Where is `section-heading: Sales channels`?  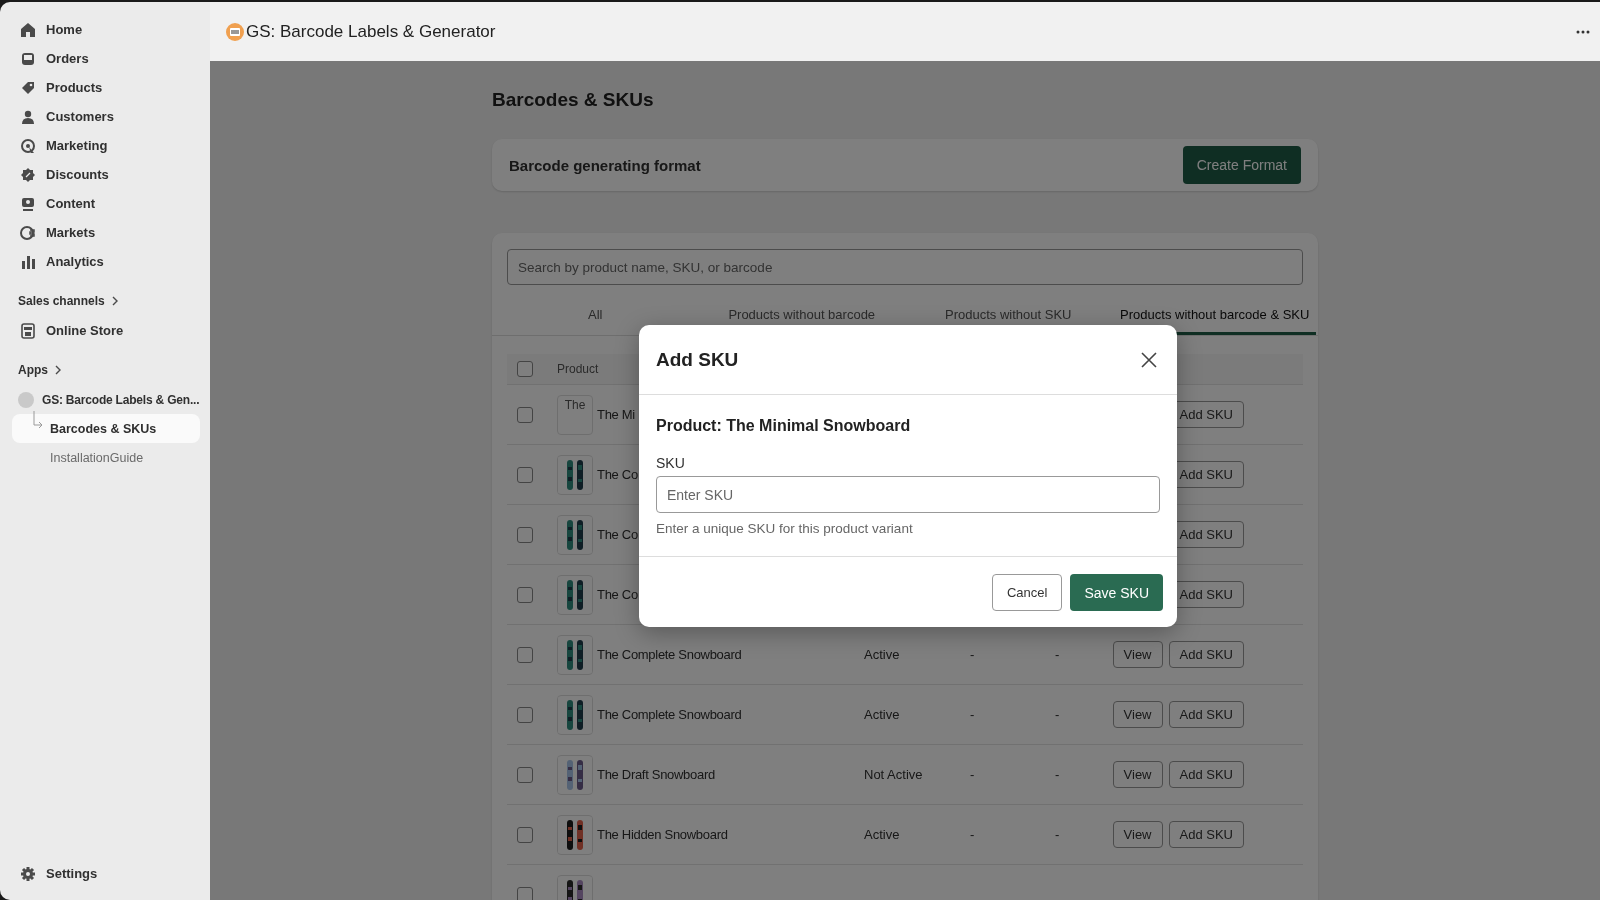 section-heading: Sales channels is located at coordinates (61, 301).